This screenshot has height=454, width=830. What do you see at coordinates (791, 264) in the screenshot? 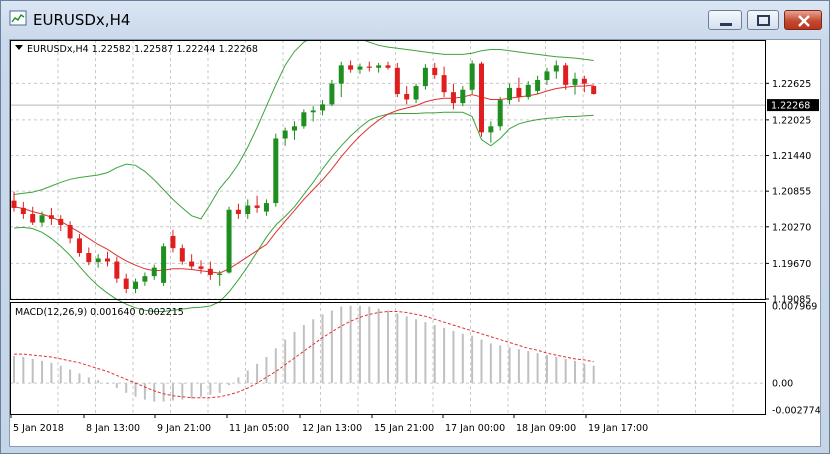
I see `price-tick-label: 1.19670` at bounding box center [791, 264].